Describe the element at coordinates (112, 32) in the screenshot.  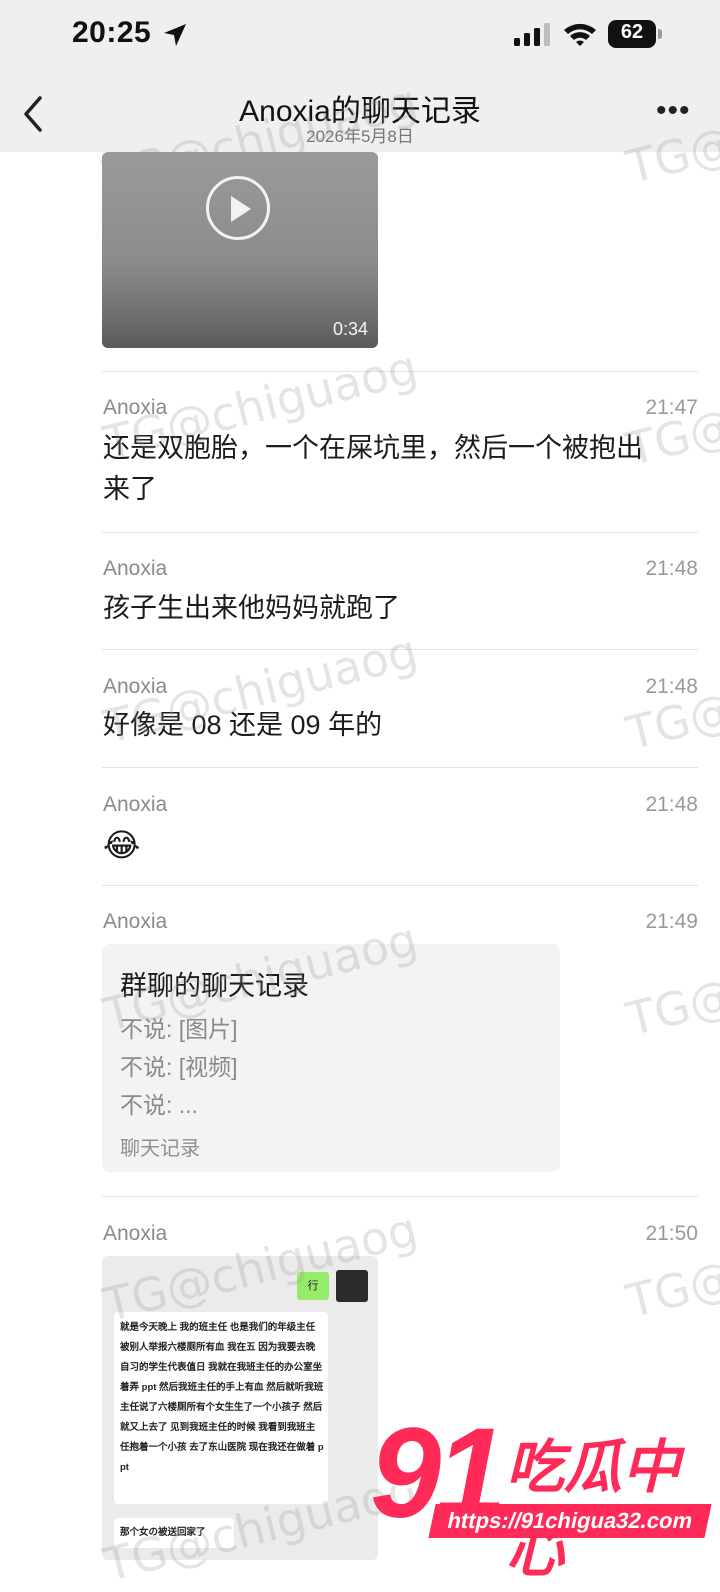
I see `status-time: 20:25` at that location.